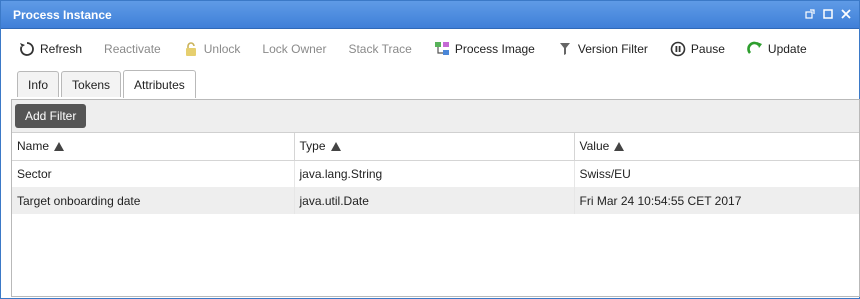 The image size is (860, 299). I want to click on tab-info: Info, so click(38, 84).